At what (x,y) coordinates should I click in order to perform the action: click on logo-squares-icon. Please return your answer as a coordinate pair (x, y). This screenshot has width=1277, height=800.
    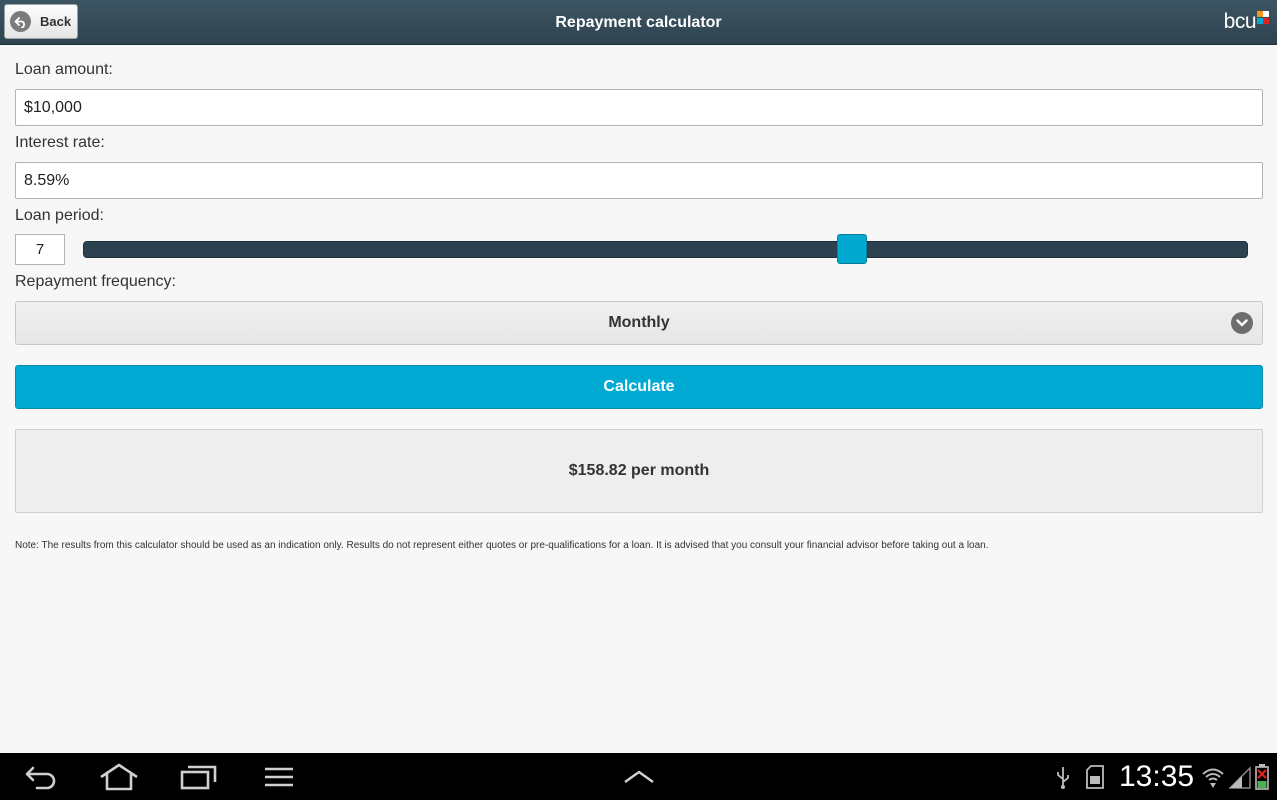
    Looking at the image, I should click on (1263, 18).